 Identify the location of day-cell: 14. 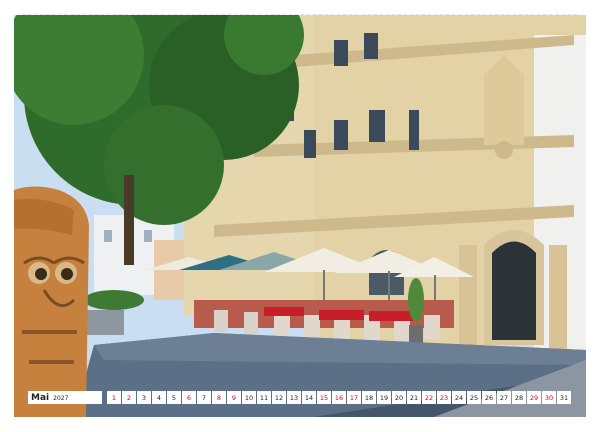
(309, 397).